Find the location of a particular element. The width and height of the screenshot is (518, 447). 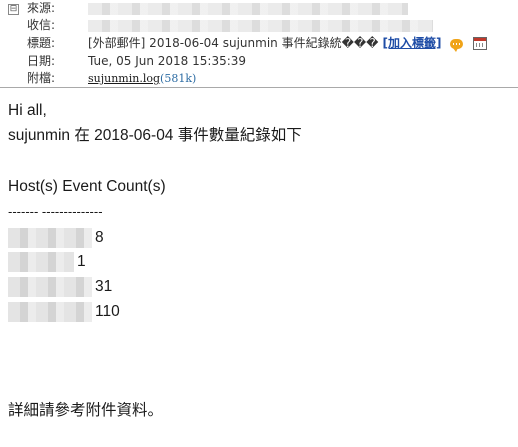

date-row: 日期: Tue, 05 Jun 2018 15:35:39 is located at coordinates (136, 61).